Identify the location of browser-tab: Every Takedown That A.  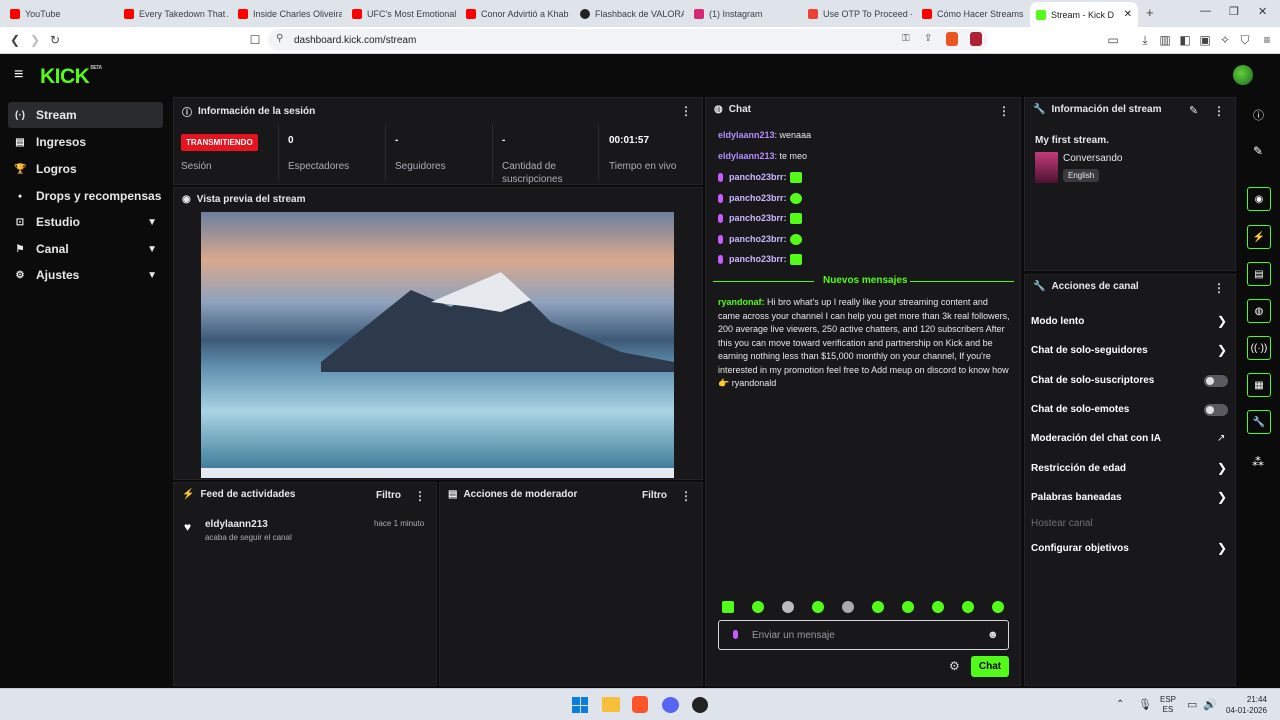
(173, 14).